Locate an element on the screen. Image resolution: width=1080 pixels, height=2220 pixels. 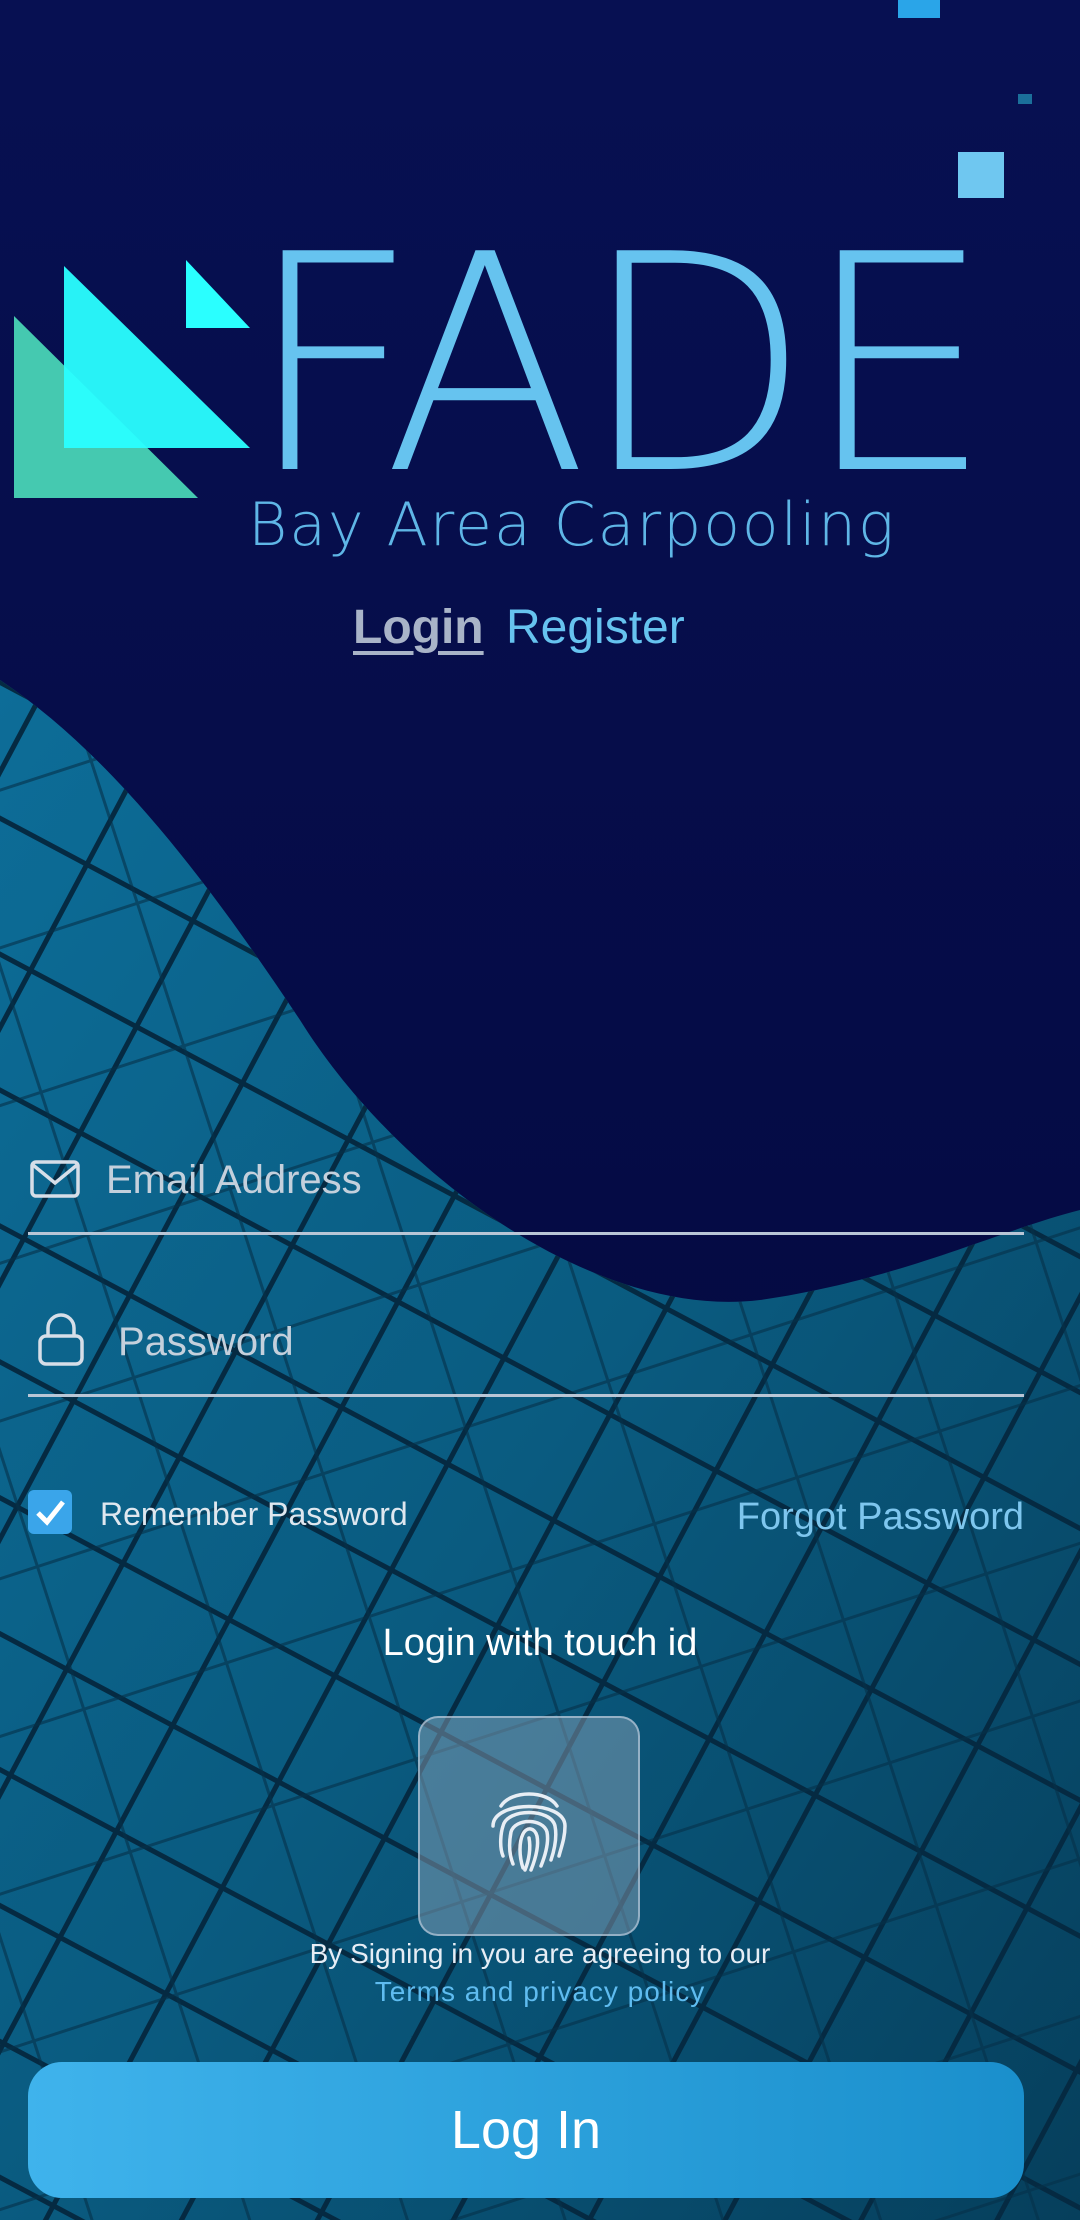
forgot-password-link: Forgot Password is located at coordinates (880, 1517).